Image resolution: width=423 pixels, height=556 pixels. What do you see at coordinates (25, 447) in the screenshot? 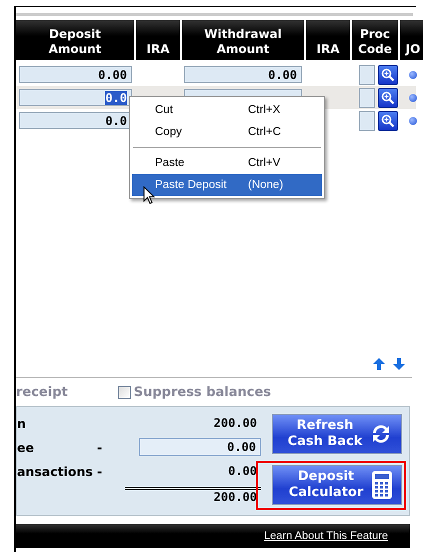
I see `summary-label: ee` at bounding box center [25, 447].